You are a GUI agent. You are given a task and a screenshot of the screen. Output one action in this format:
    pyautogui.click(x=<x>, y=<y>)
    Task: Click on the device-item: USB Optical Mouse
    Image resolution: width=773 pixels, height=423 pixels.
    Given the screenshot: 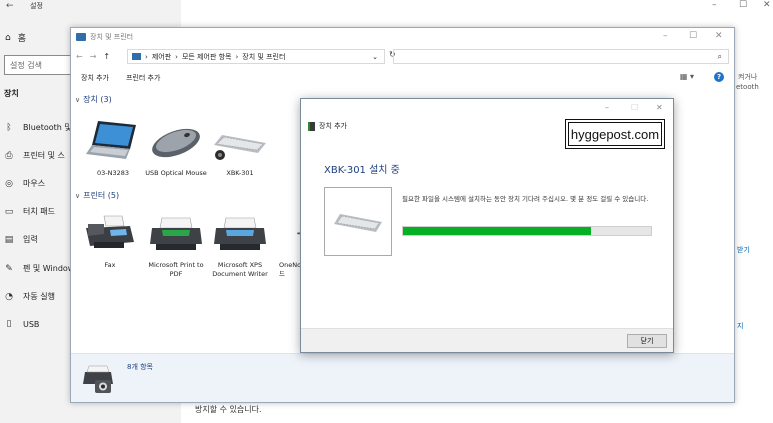 What is the action you would take?
    pyautogui.click(x=176, y=147)
    